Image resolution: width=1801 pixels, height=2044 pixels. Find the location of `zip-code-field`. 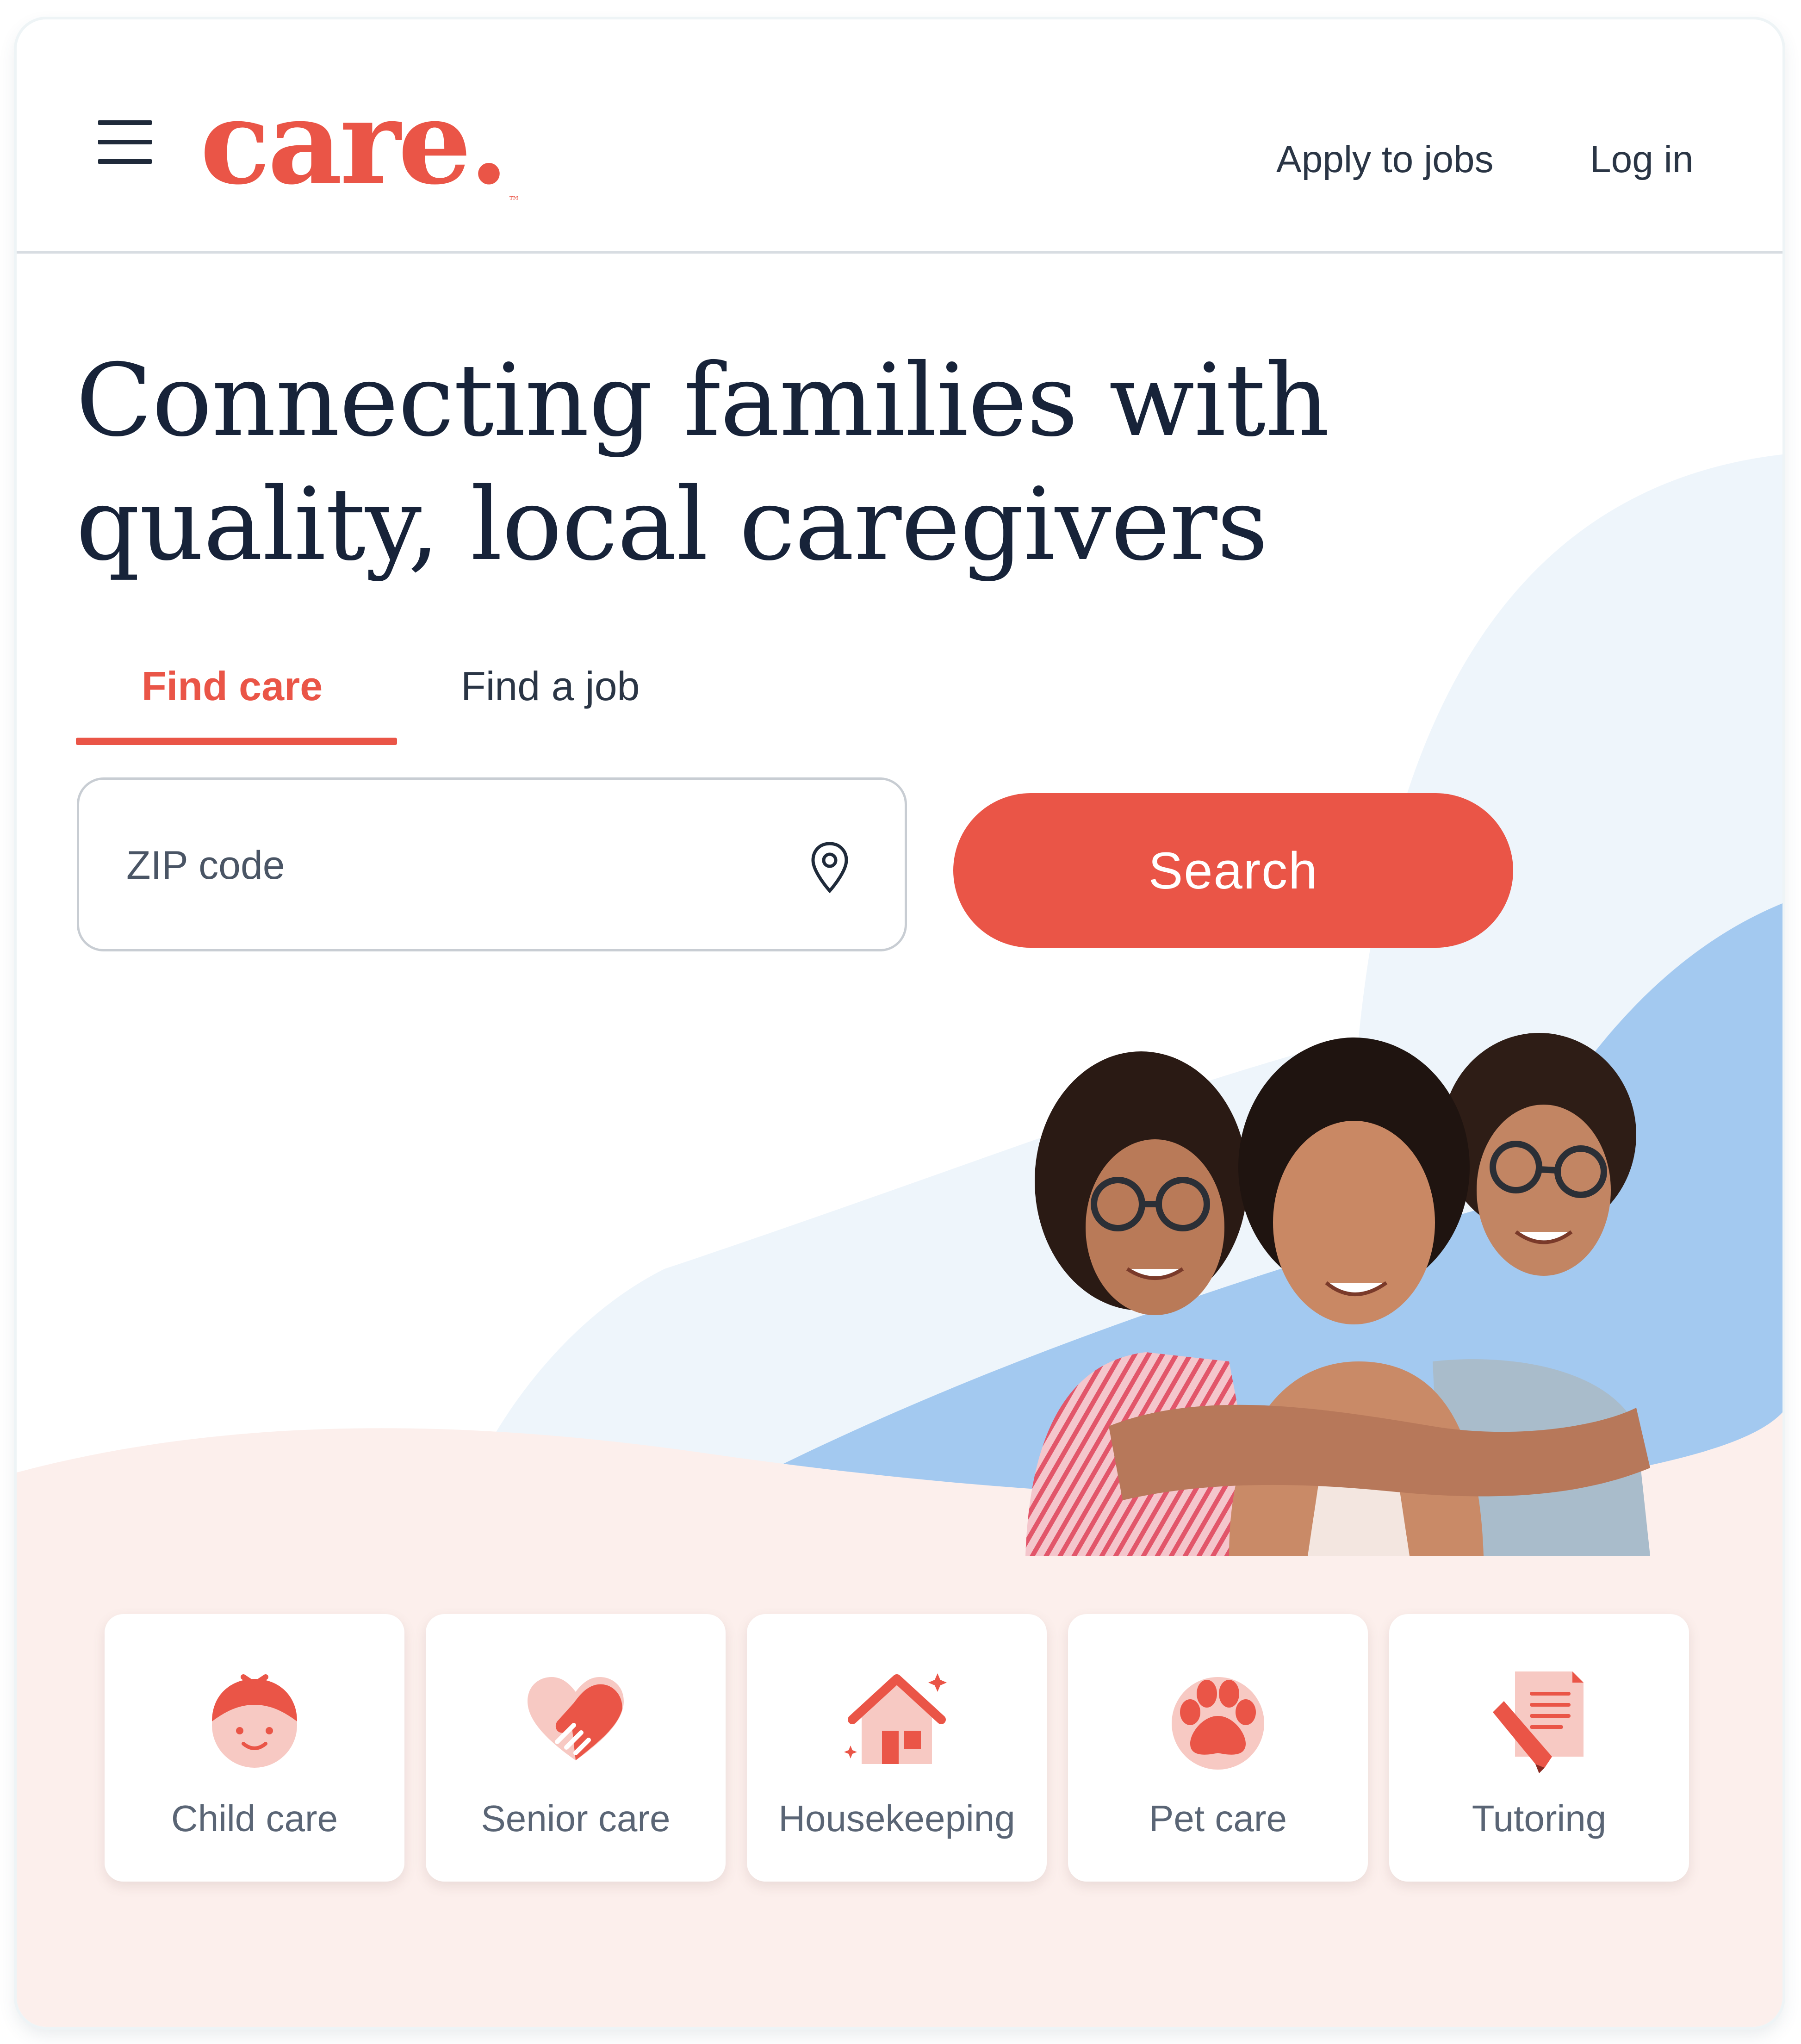

zip-code-field is located at coordinates (492, 864).